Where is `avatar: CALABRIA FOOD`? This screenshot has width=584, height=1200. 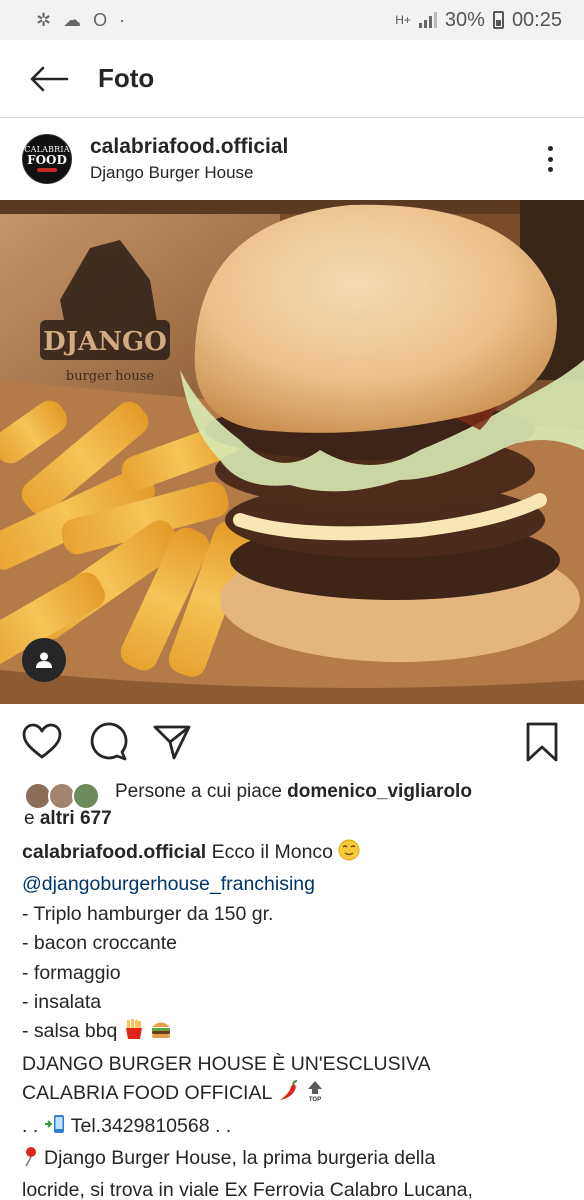
avatar: CALABRIA FOOD is located at coordinates (47, 159).